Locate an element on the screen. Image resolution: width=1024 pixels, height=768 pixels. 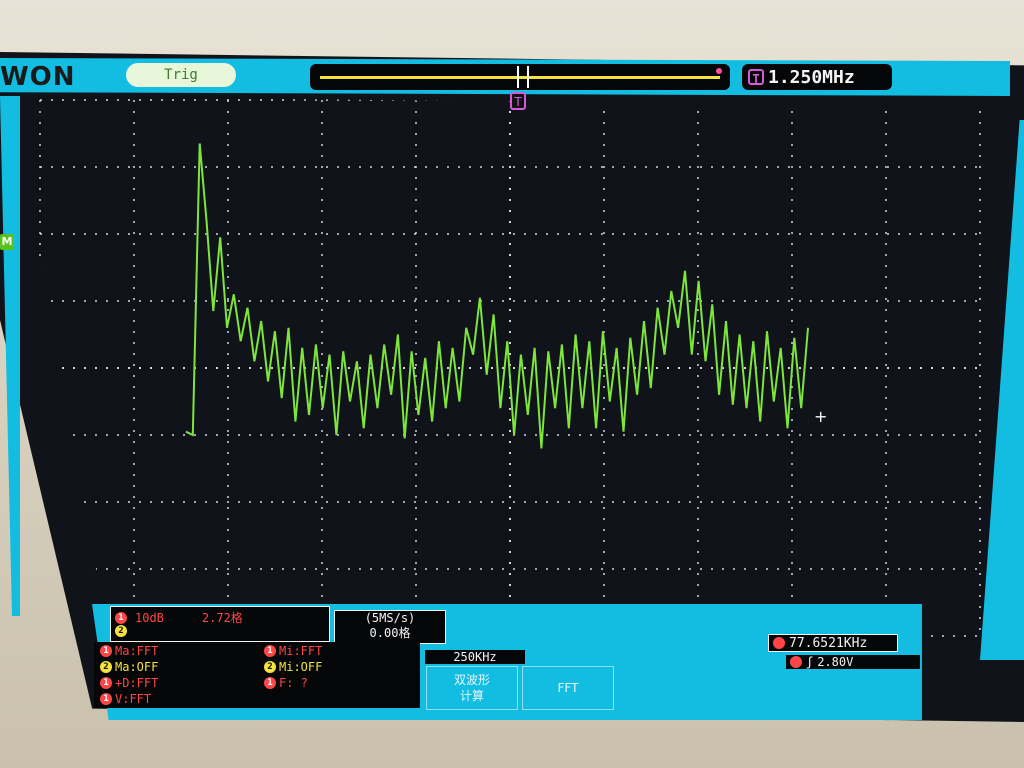
measurement-text: Mi:OFF is located at coordinates (301, 667).